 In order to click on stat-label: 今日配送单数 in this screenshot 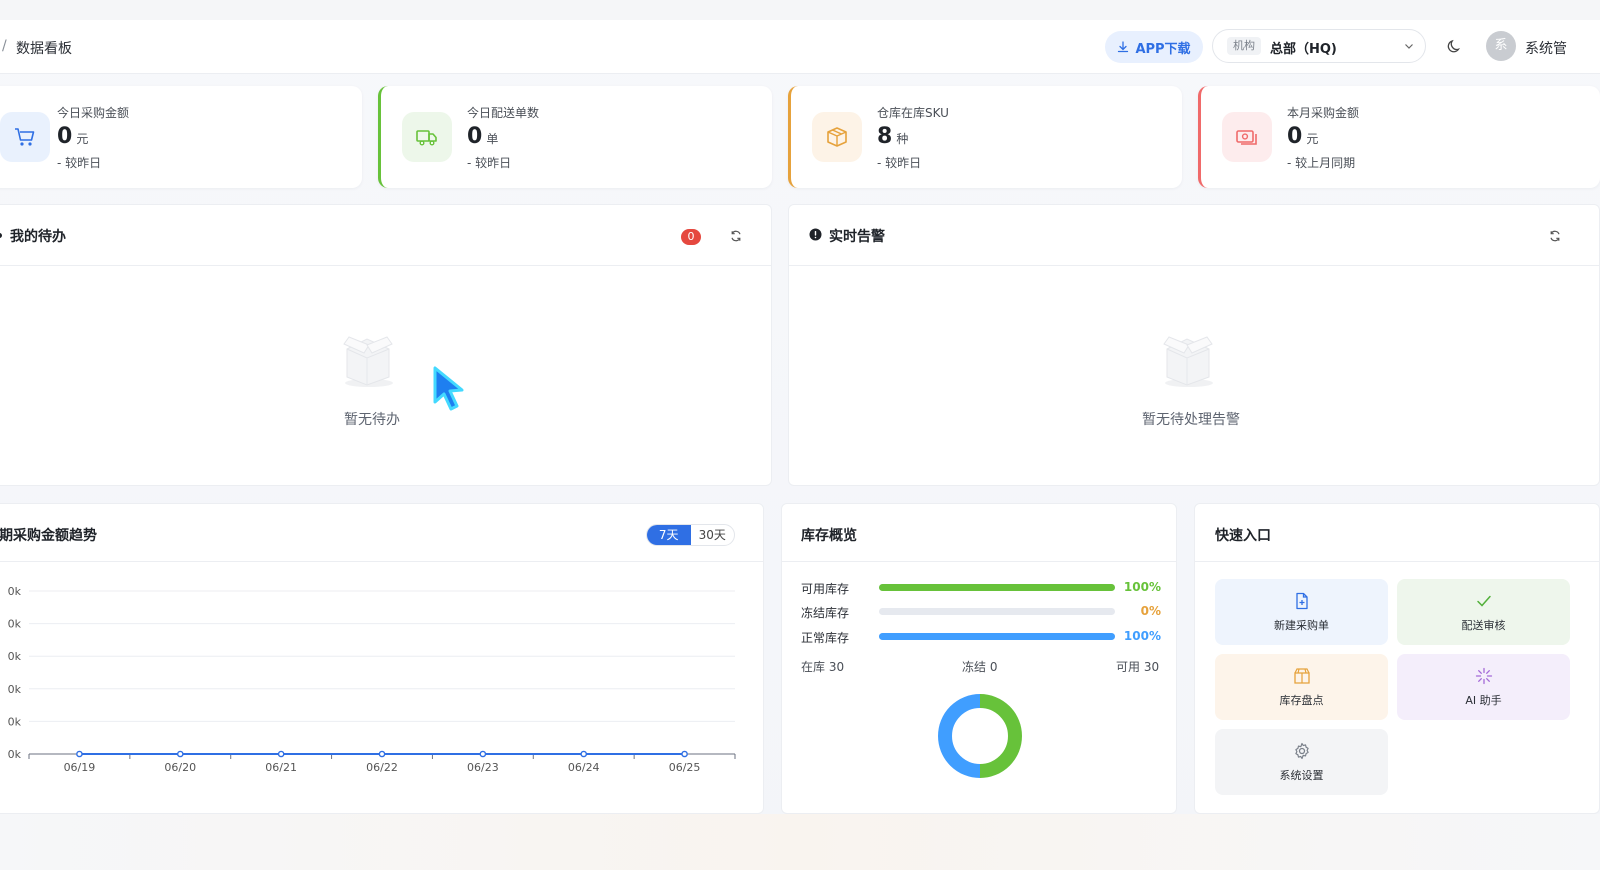, I will do `click(503, 113)`.